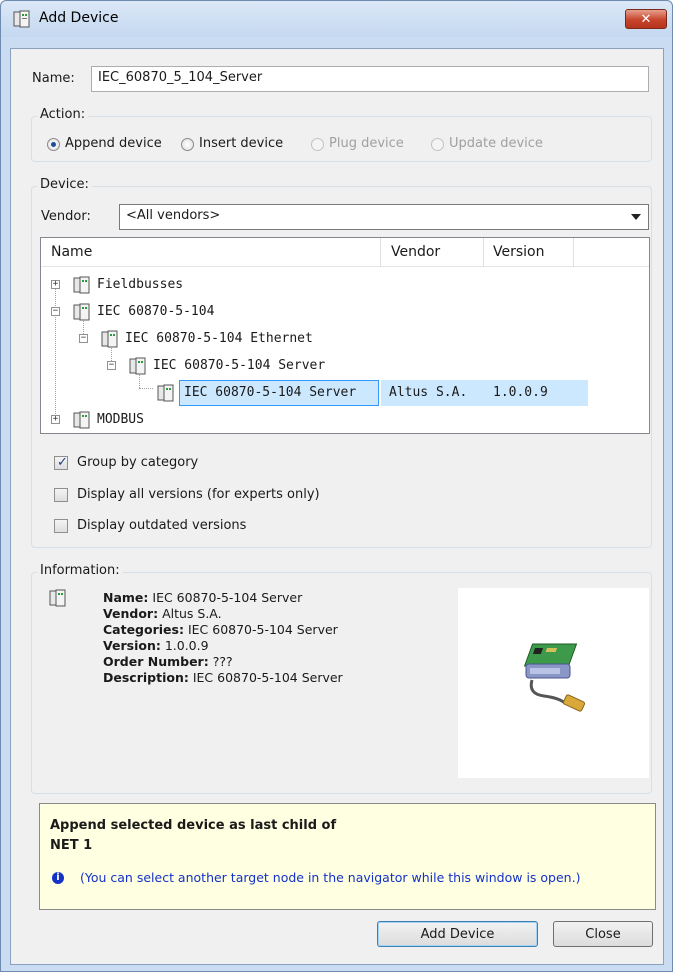  Describe the element at coordinates (428, 392) in the screenshot. I see `tree-item-vendor: Altus S.A.` at that location.